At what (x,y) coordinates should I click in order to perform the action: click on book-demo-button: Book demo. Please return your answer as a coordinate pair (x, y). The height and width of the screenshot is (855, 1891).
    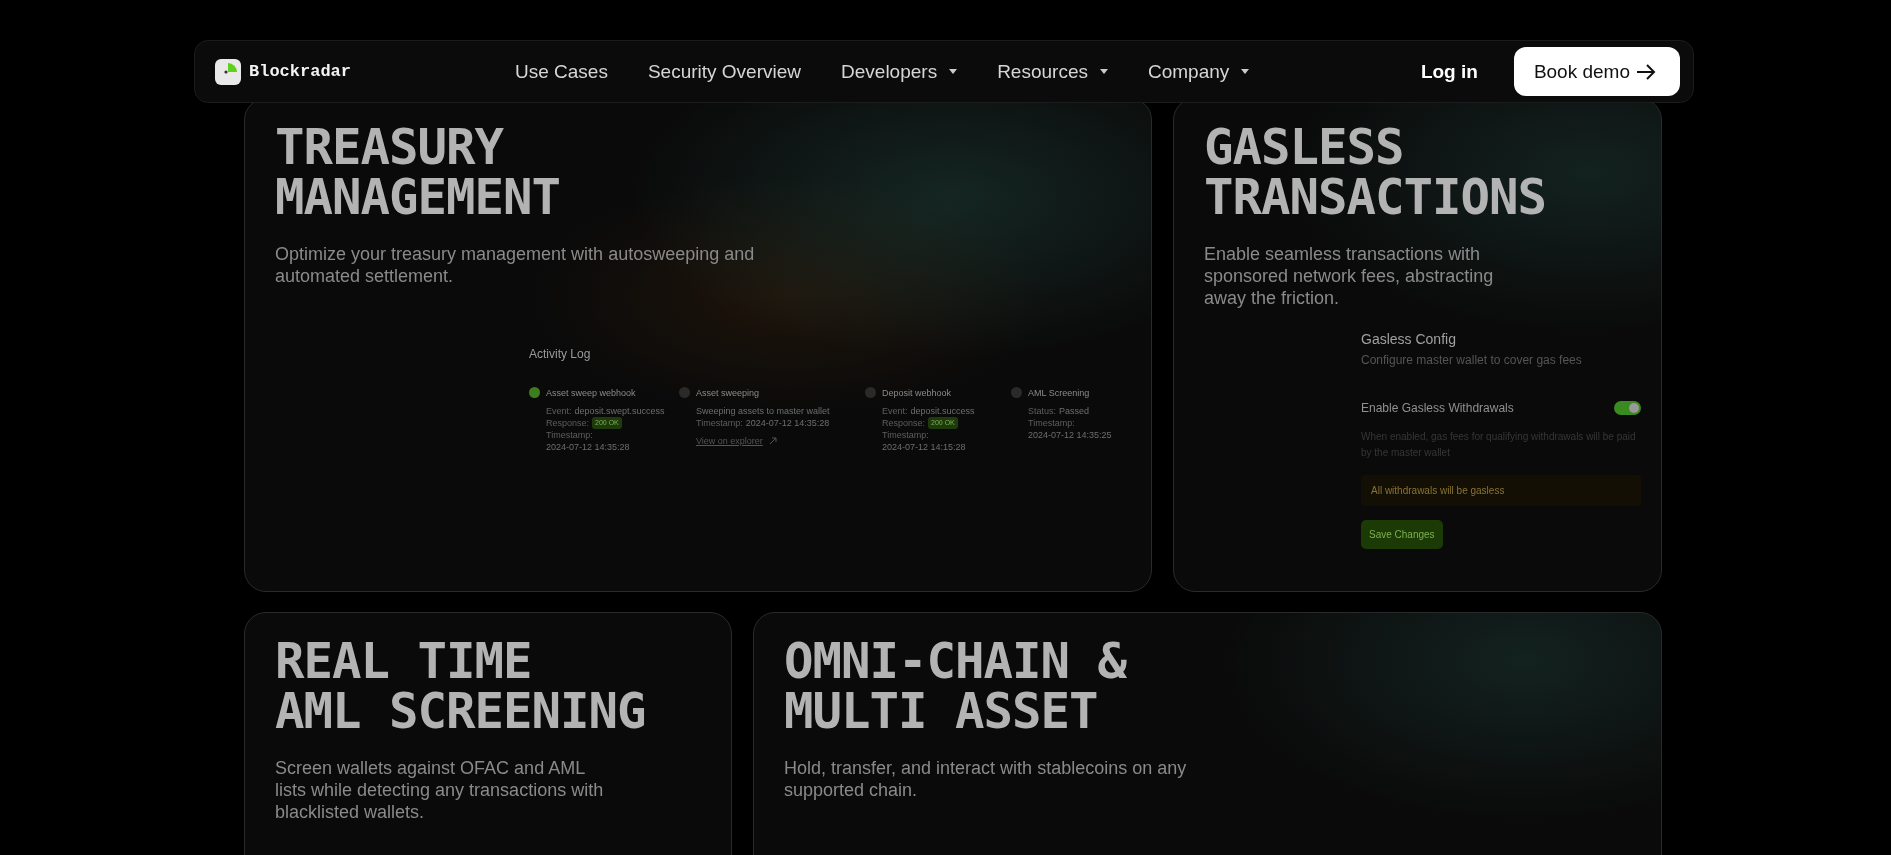
    Looking at the image, I should click on (1596, 71).